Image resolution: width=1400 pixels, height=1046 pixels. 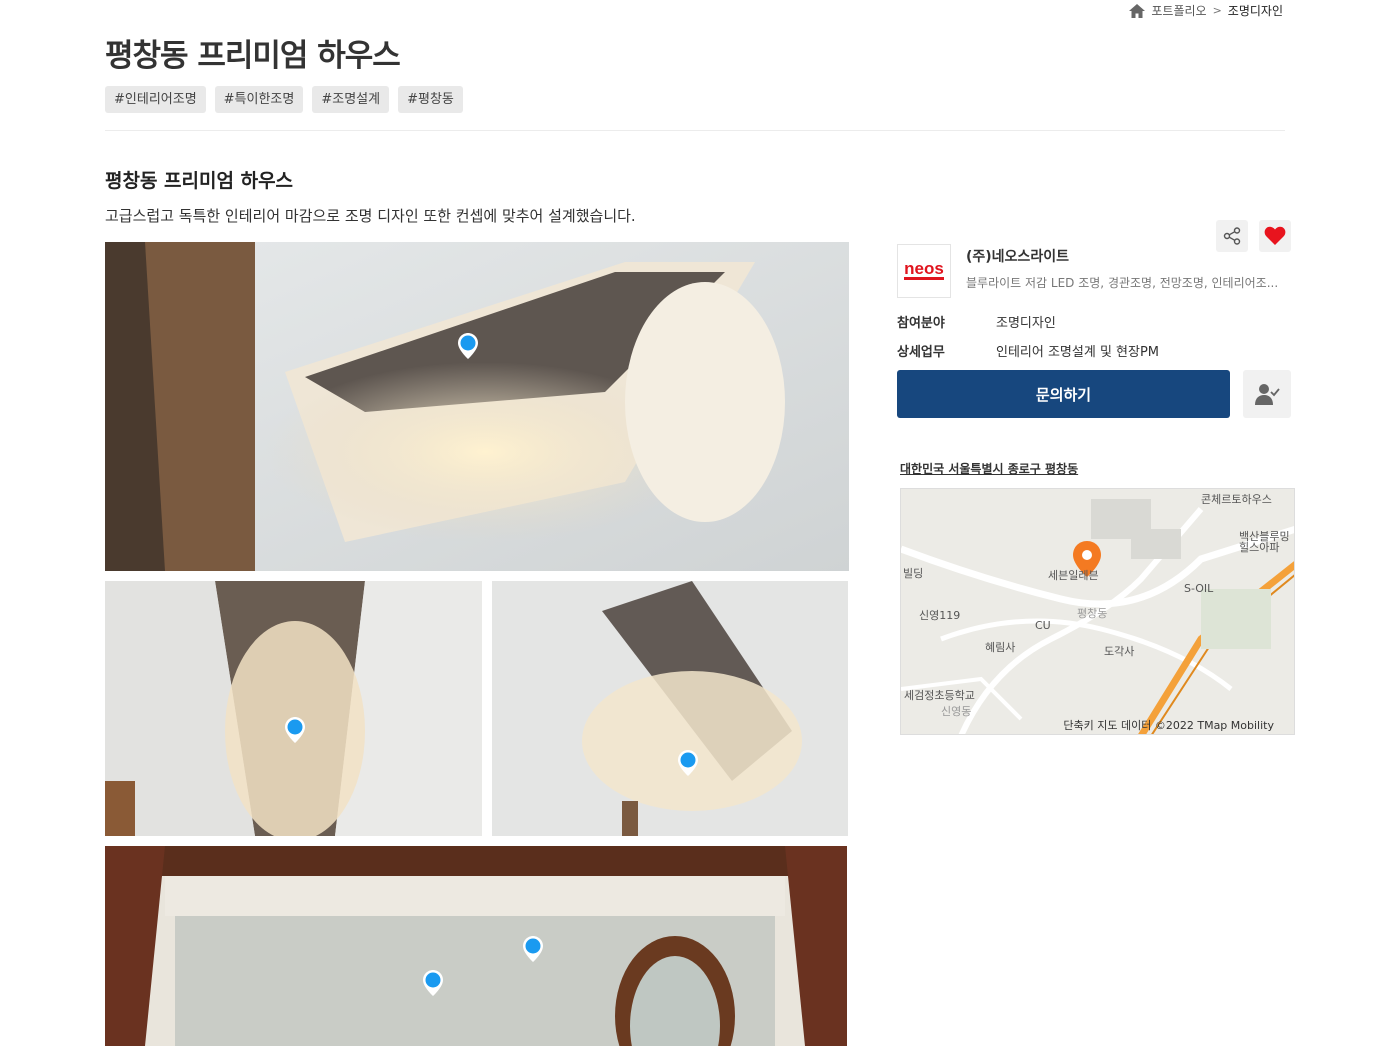 What do you see at coordinates (695, 130) in the screenshot?
I see `divider` at bounding box center [695, 130].